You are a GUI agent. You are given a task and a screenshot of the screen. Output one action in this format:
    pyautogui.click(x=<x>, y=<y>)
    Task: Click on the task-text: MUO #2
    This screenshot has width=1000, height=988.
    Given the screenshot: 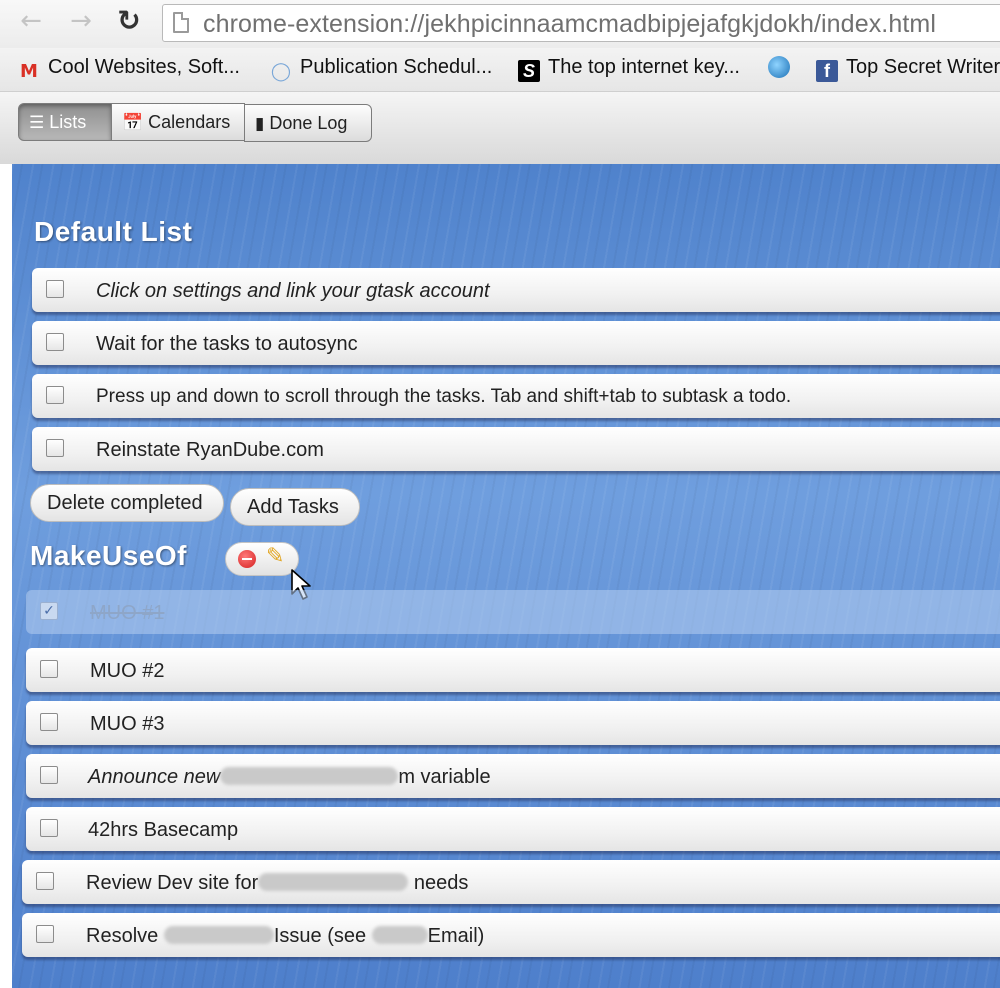 What is the action you would take?
    pyautogui.click(x=127, y=671)
    